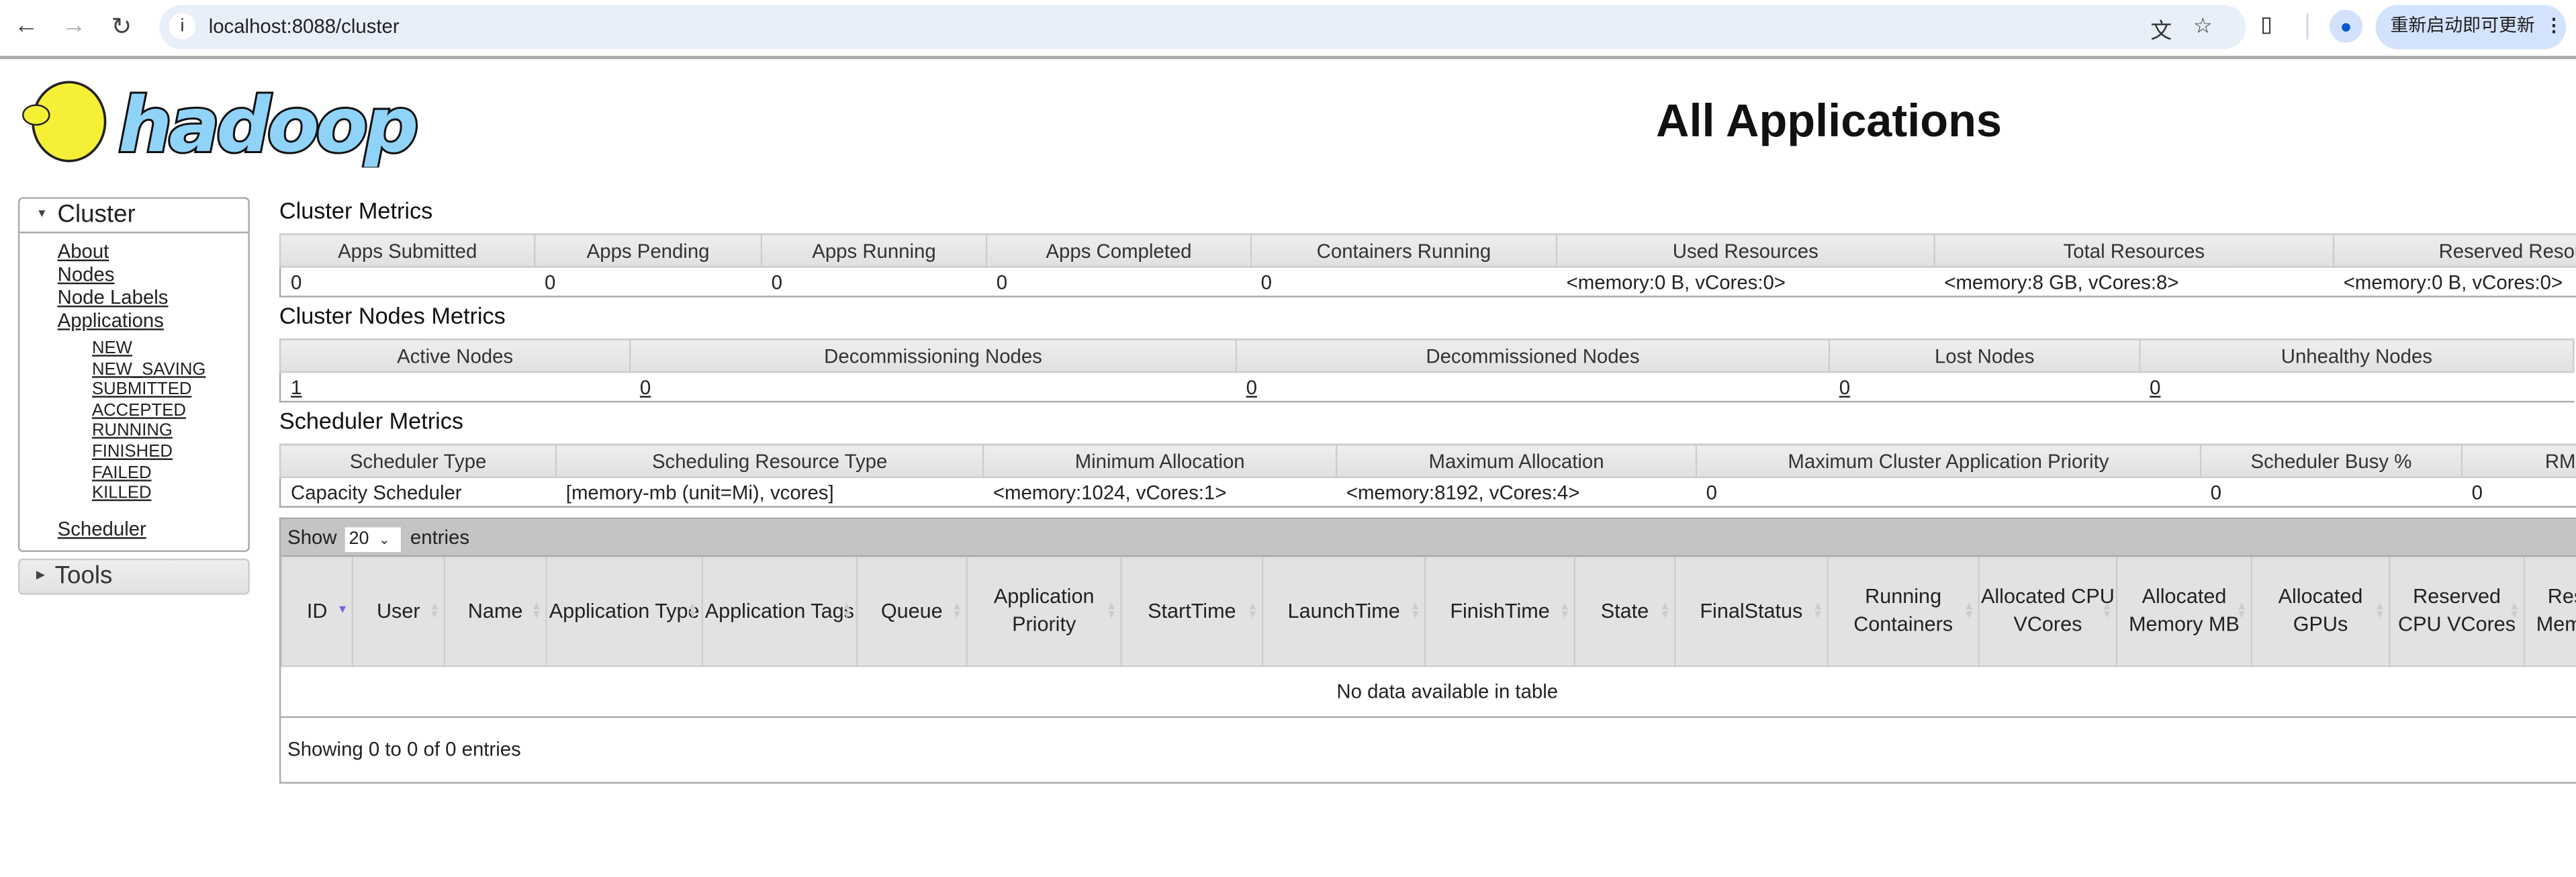 This screenshot has width=2576, height=877. Describe the element at coordinates (153, 528) in the screenshot. I see `sidebar-link-scheduler: Scheduler` at that location.